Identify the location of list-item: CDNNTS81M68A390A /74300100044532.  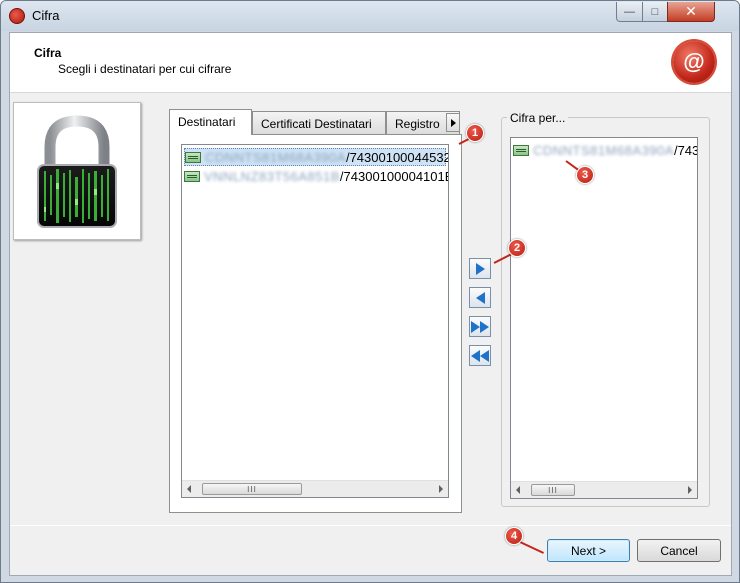
(316, 157).